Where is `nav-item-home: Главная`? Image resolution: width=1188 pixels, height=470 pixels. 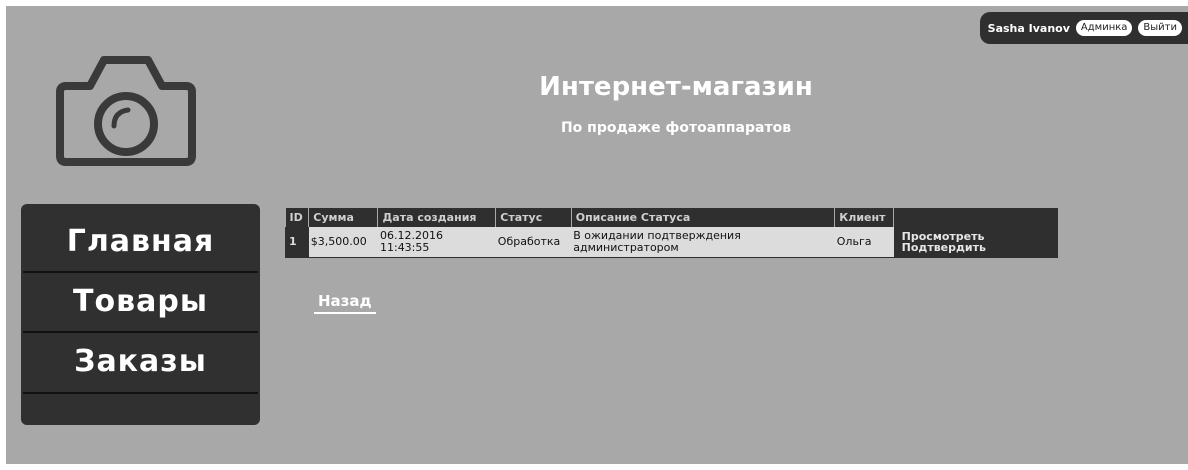 nav-item-home: Главная is located at coordinates (140, 241).